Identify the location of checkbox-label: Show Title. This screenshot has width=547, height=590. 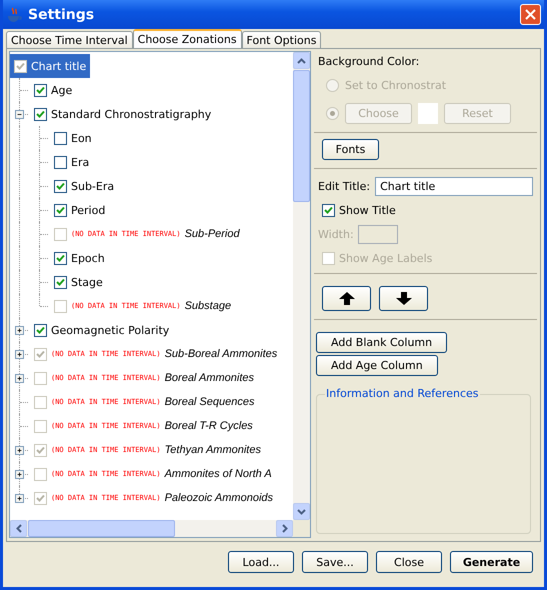
(367, 210).